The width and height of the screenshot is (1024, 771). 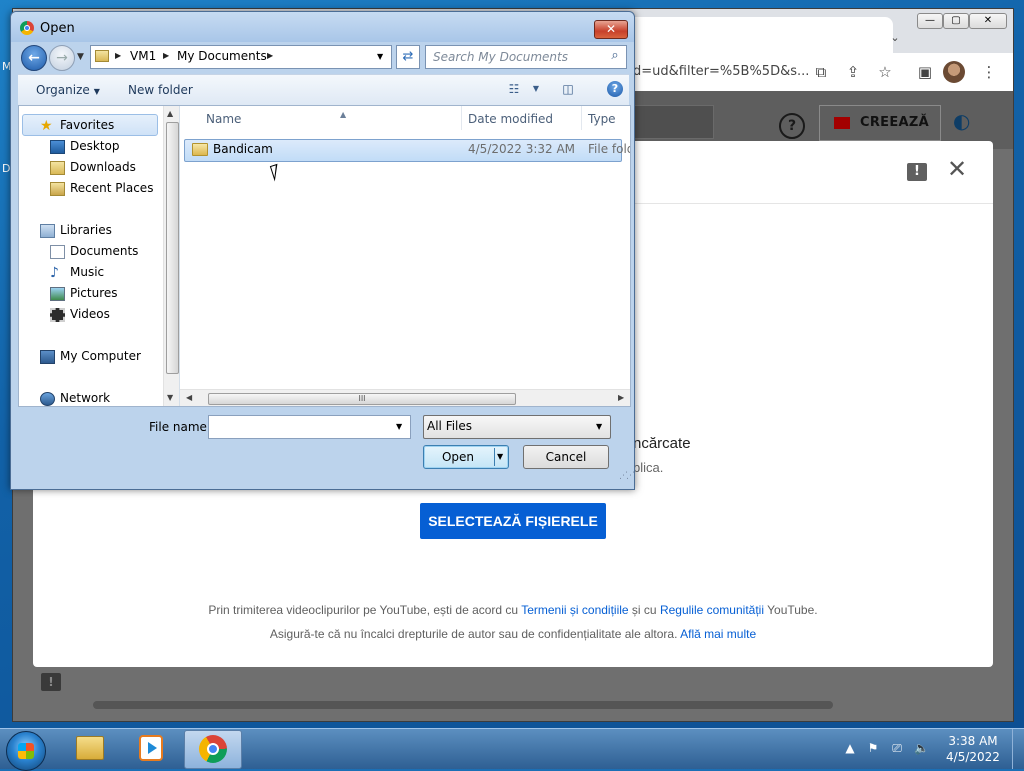 I want to click on action-center-flag-icon: ⚑, so click(x=873, y=748).